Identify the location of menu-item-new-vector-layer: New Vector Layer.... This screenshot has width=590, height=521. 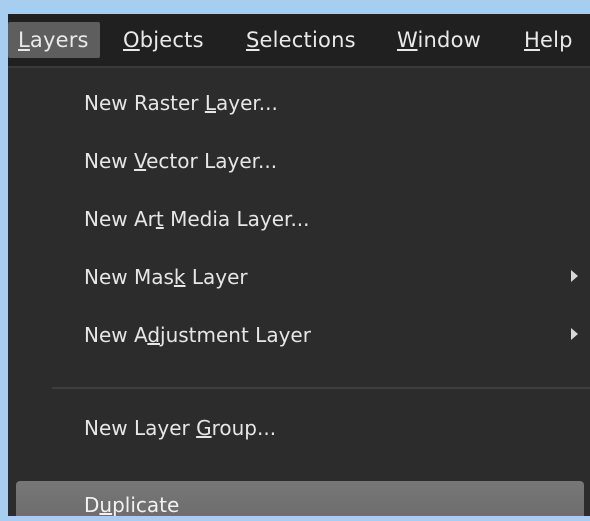
(299, 161).